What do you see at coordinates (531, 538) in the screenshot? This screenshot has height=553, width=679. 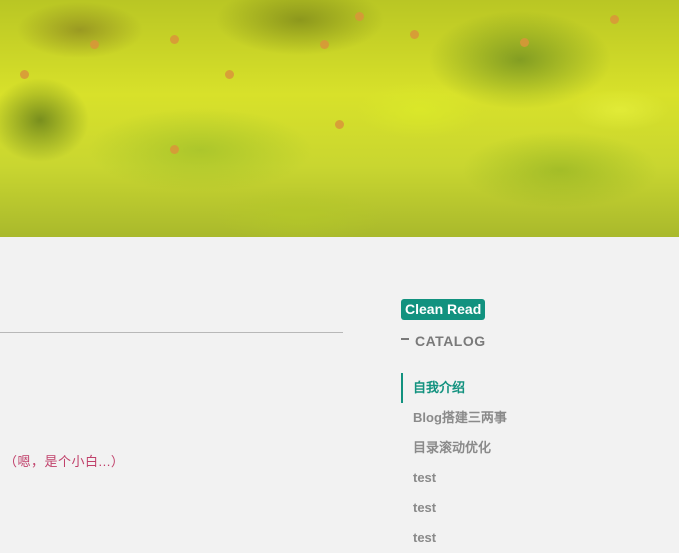 I see `toc-item-test-3: test` at bounding box center [531, 538].